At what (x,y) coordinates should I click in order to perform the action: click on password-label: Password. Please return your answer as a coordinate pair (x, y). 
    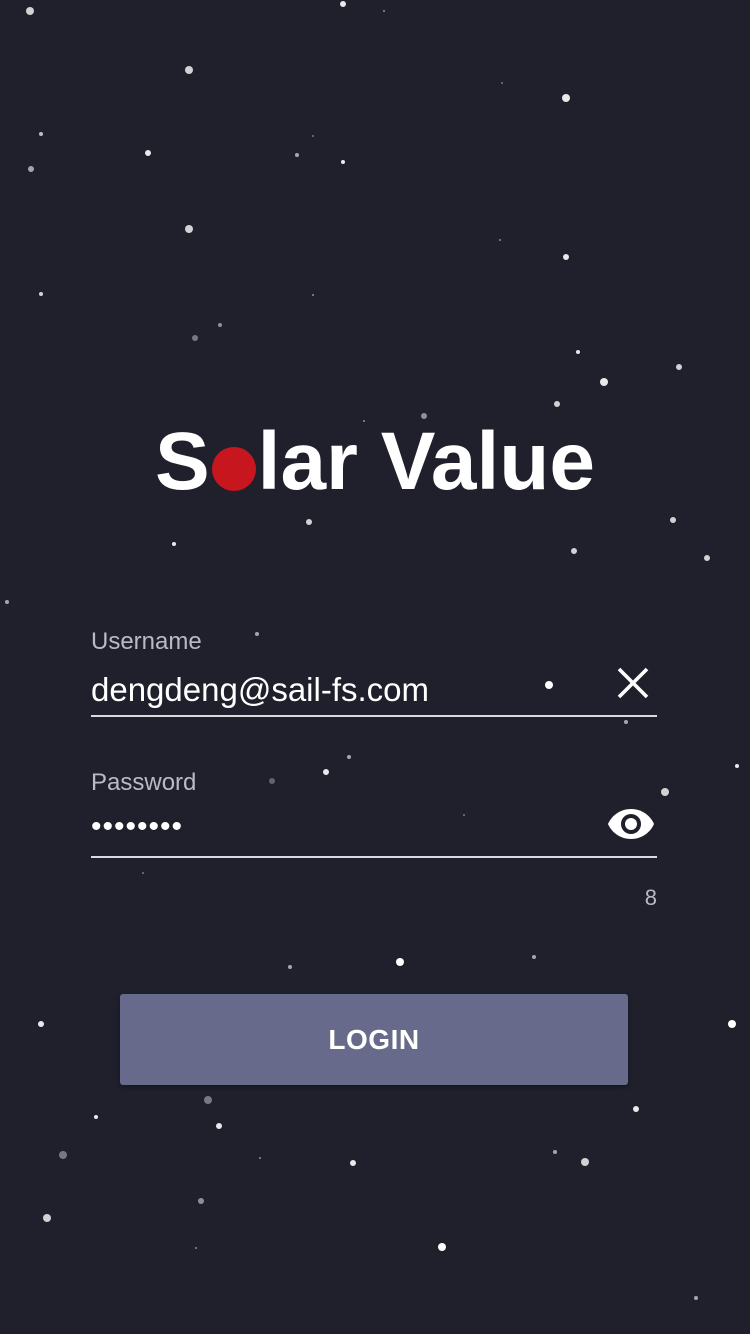
    Looking at the image, I should click on (144, 782).